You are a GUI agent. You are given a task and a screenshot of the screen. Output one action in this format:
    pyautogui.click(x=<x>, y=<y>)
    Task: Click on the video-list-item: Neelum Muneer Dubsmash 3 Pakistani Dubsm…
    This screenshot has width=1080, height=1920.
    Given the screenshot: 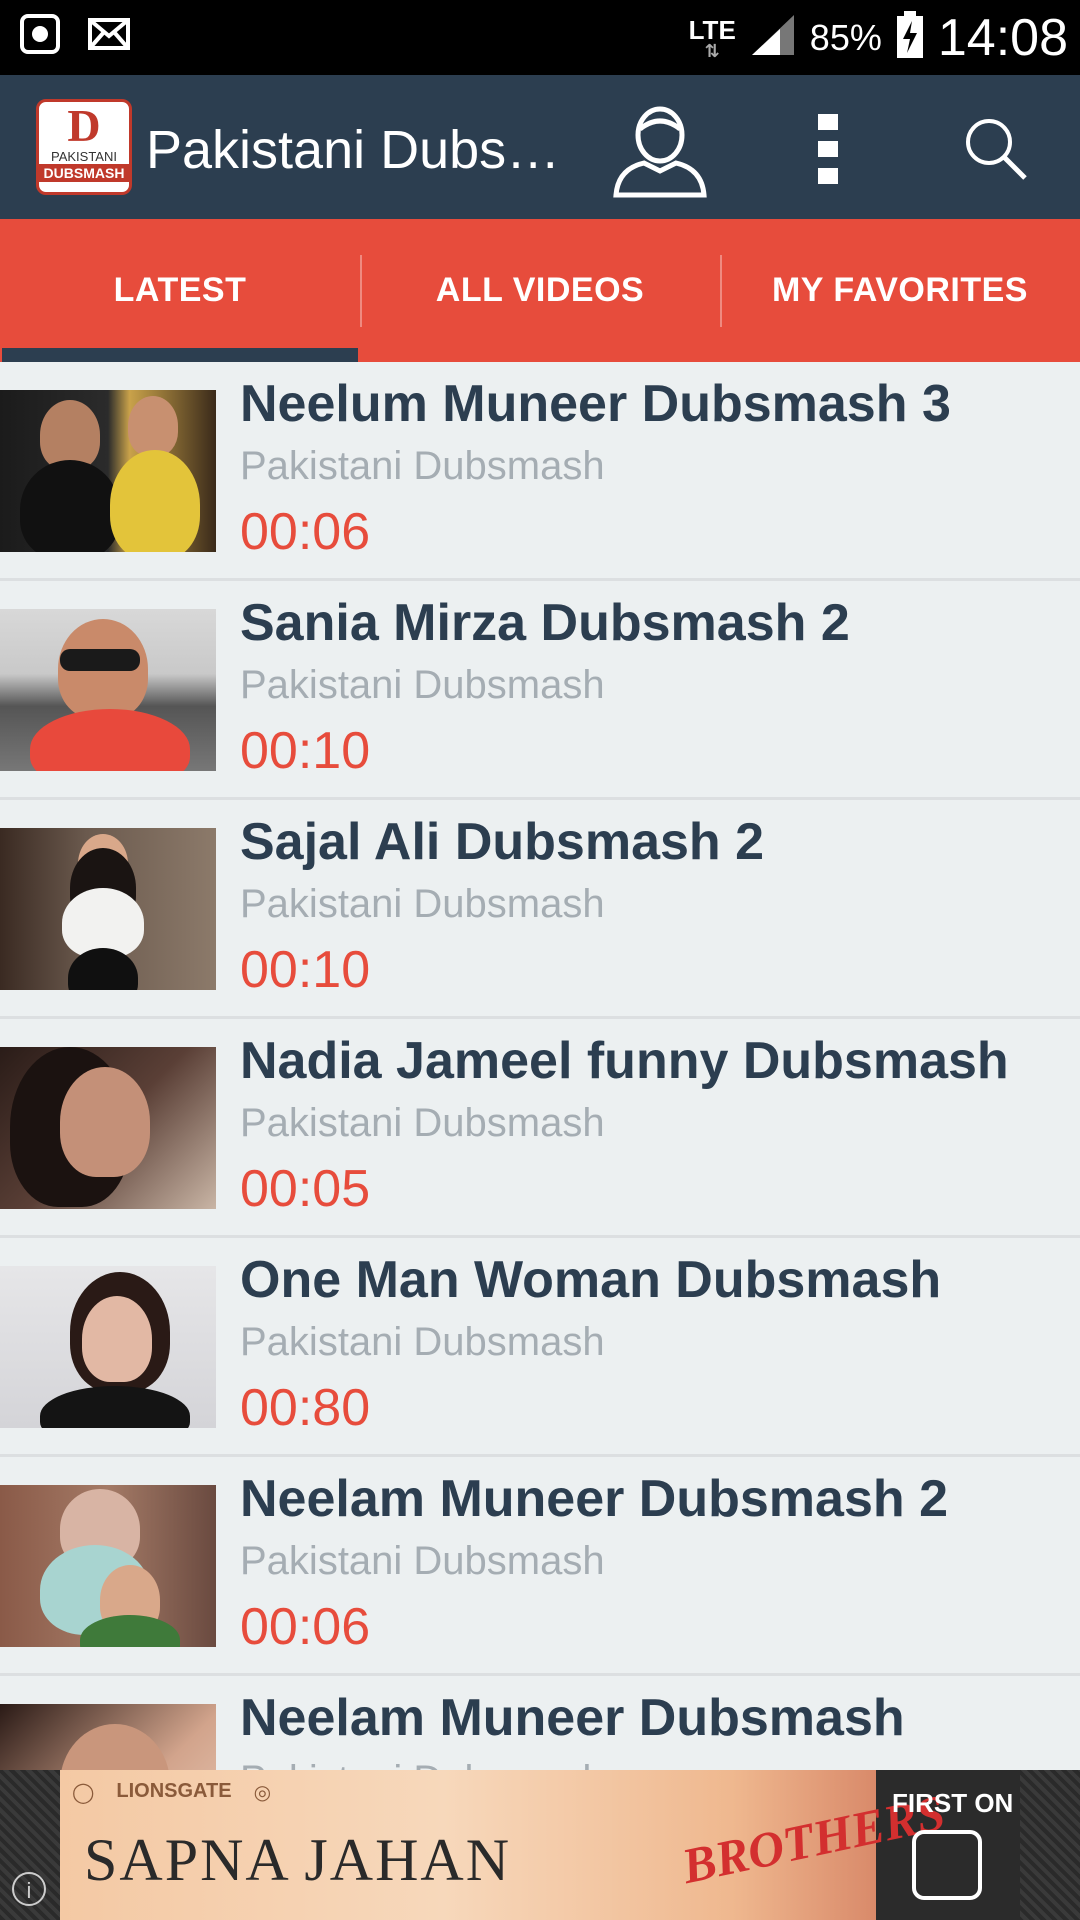 What is the action you would take?
    pyautogui.click(x=540, y=471)
    